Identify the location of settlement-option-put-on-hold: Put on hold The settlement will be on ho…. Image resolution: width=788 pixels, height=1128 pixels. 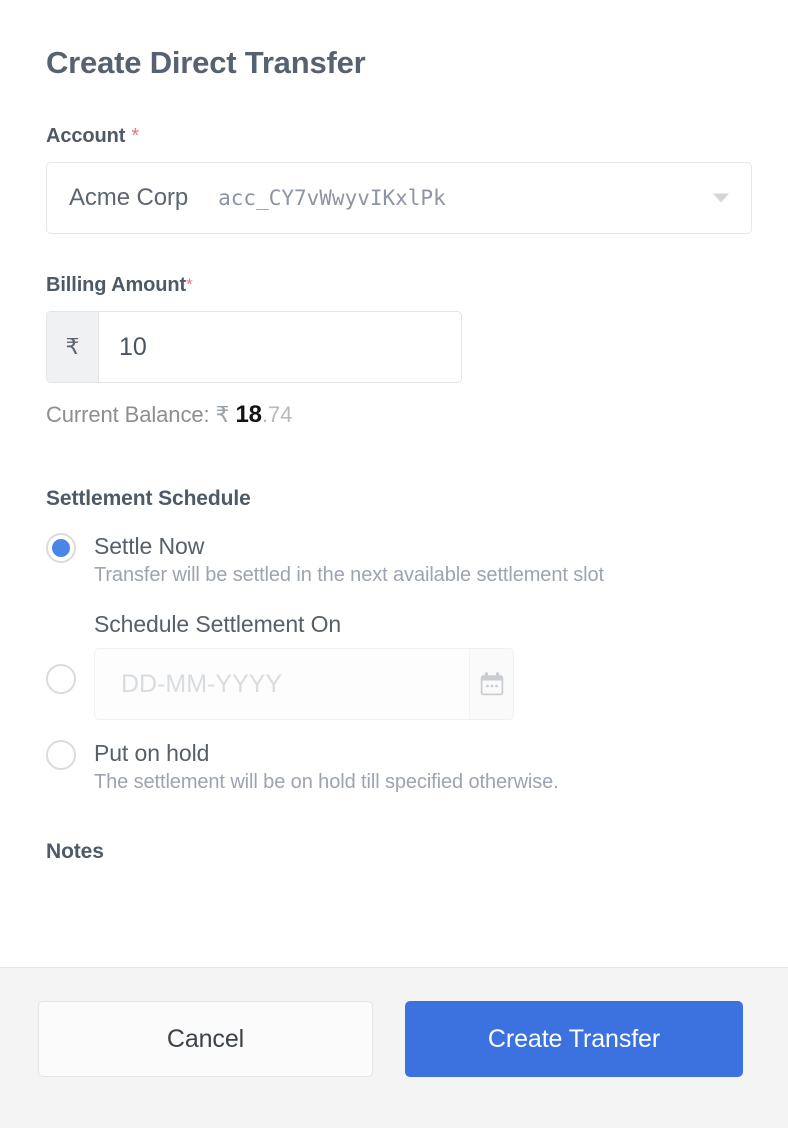
(394, 767).